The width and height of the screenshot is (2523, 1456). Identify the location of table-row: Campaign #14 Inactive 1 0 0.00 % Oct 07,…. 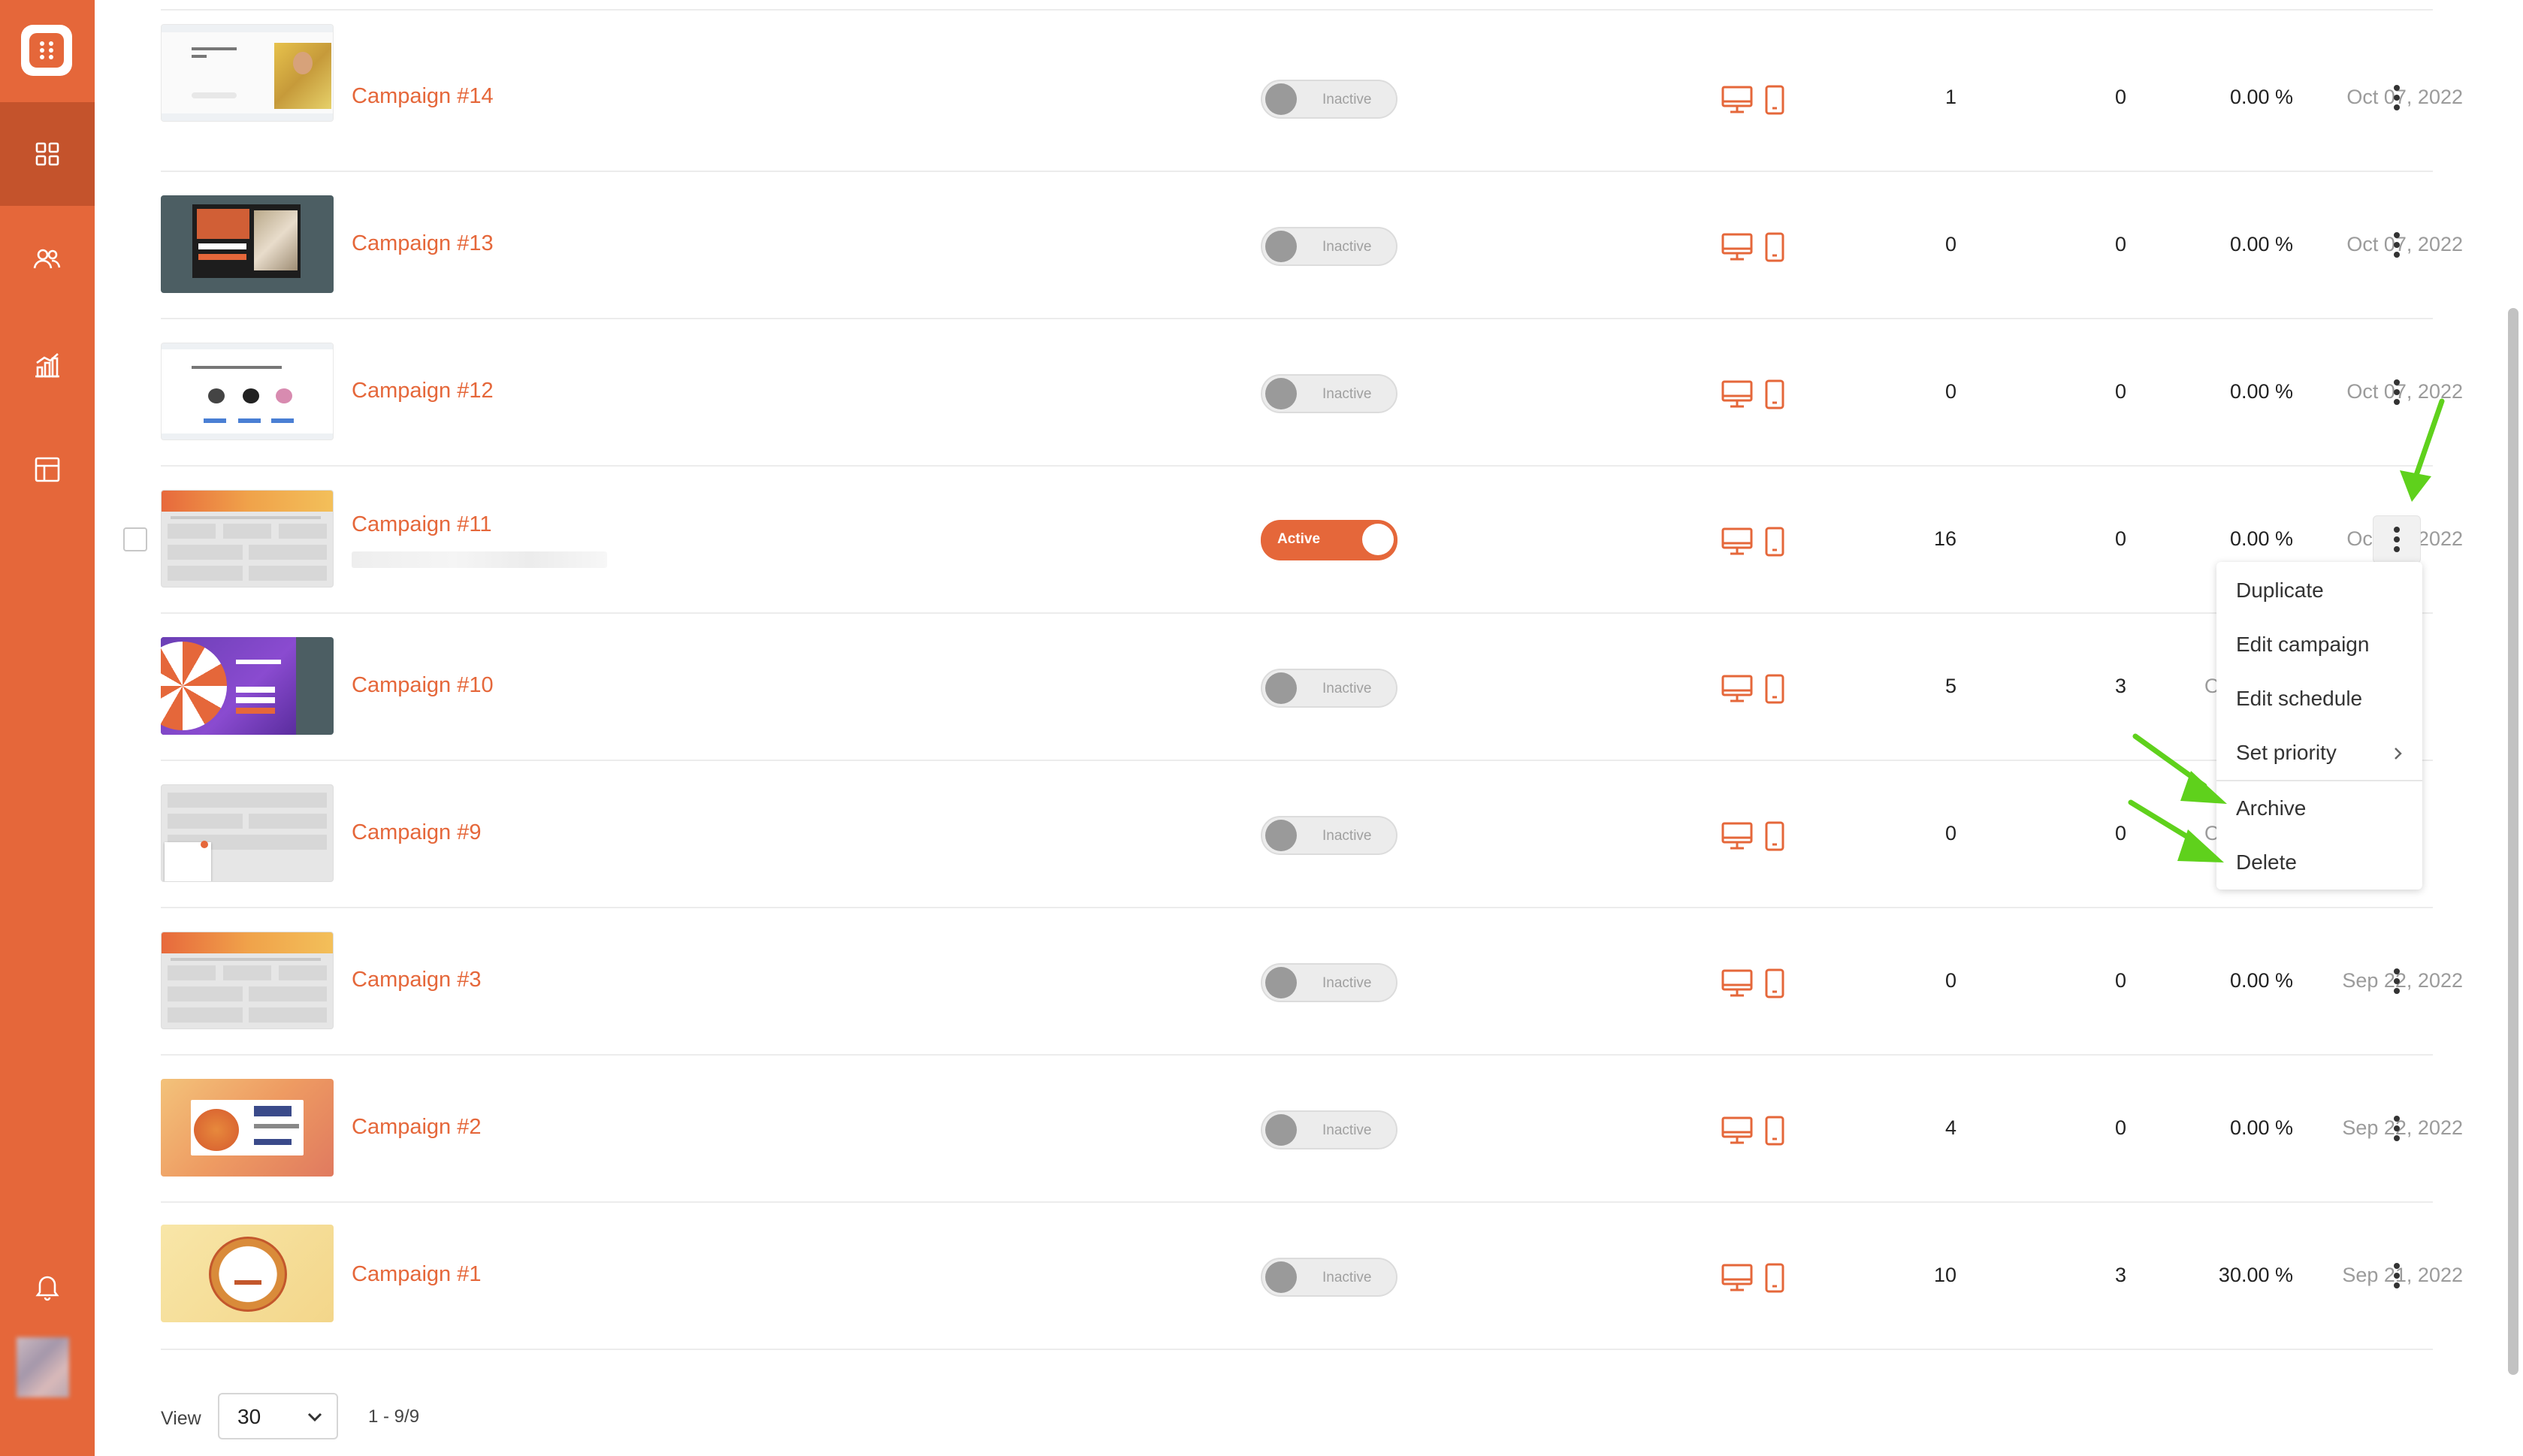
(1312, 98).